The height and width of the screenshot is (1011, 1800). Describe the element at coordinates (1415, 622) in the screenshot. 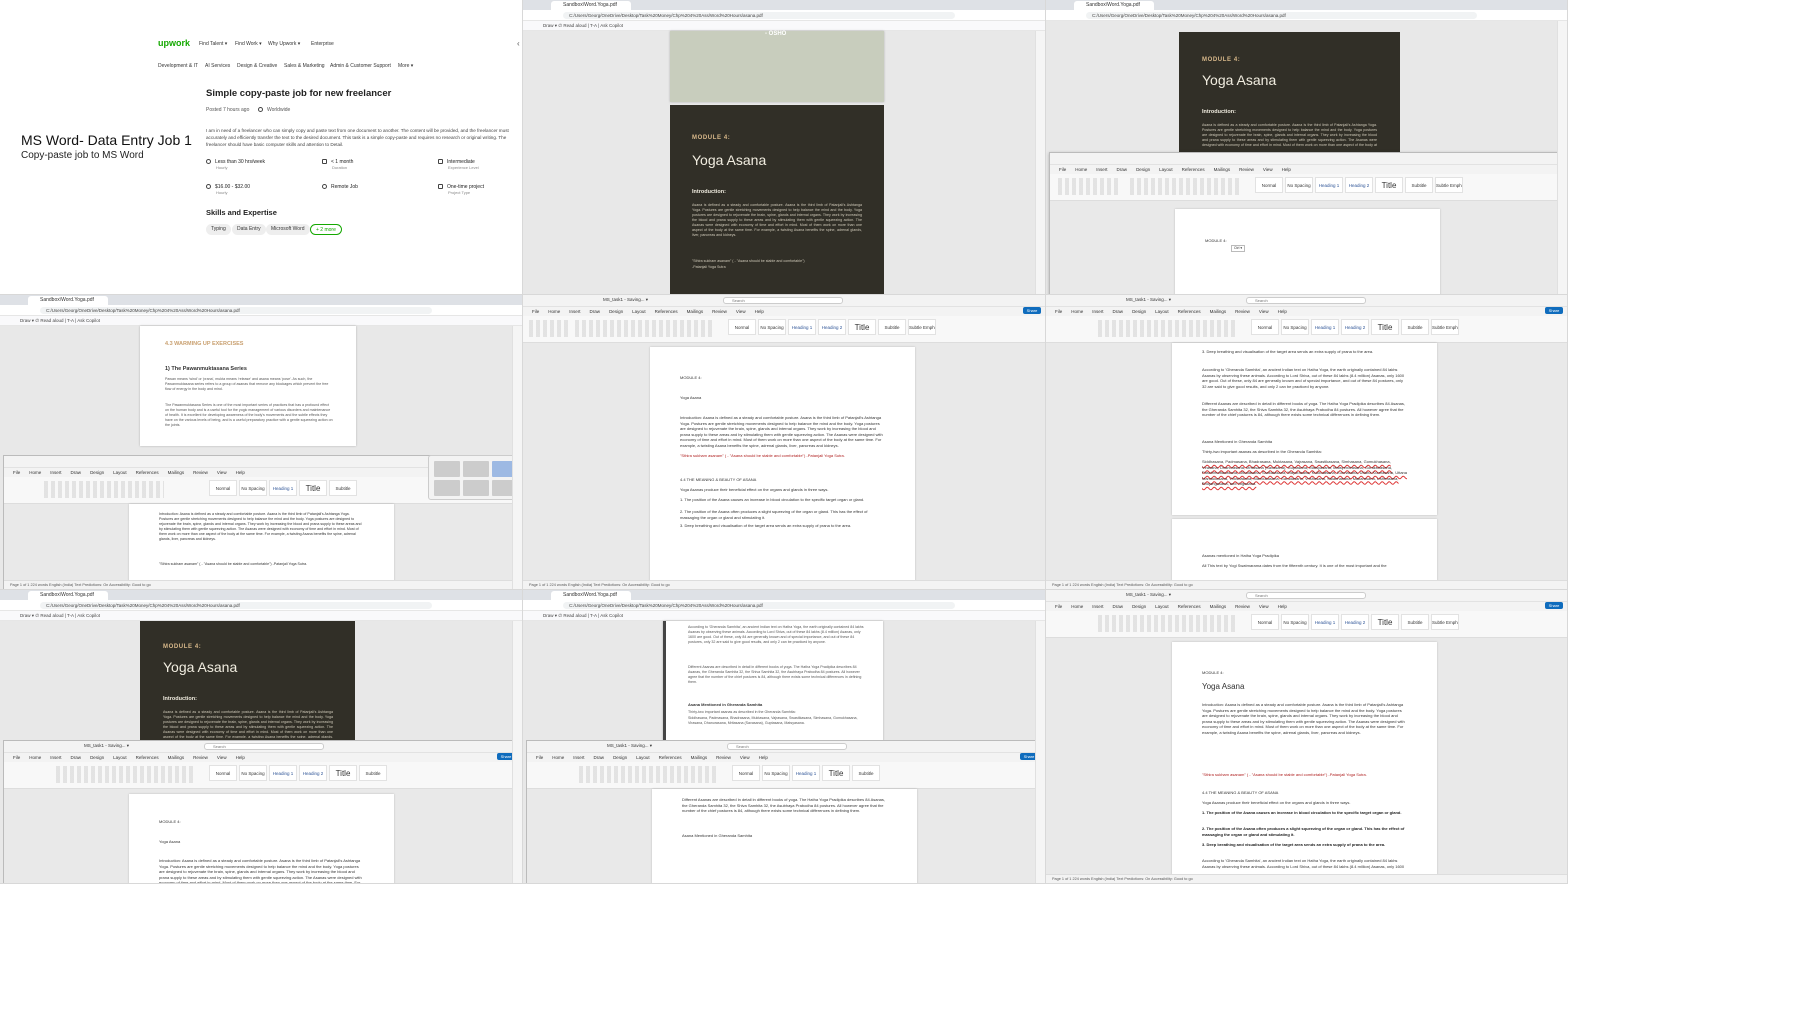

I see `style-subtitle-9: Subtitle` at that location.